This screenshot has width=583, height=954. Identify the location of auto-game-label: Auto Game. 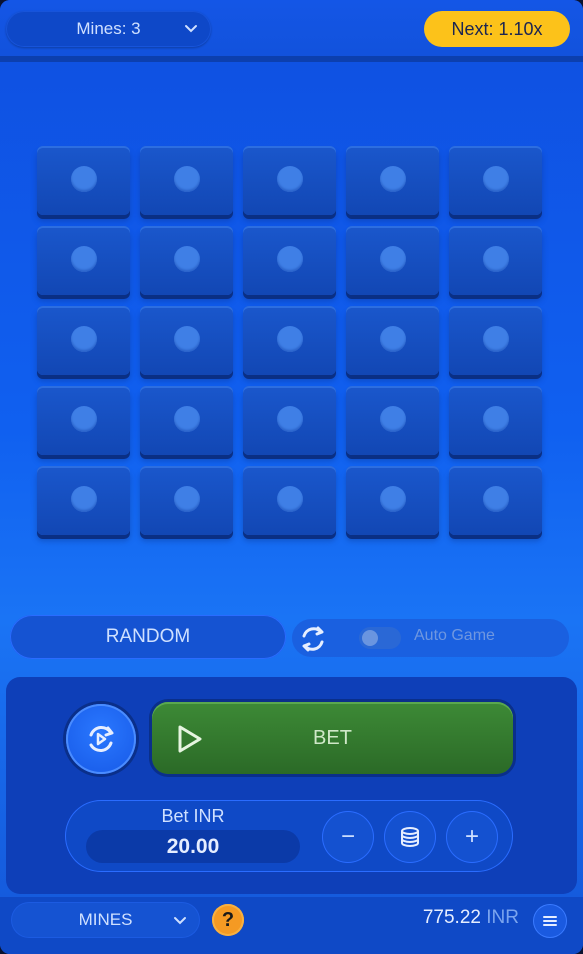
(454, 635).